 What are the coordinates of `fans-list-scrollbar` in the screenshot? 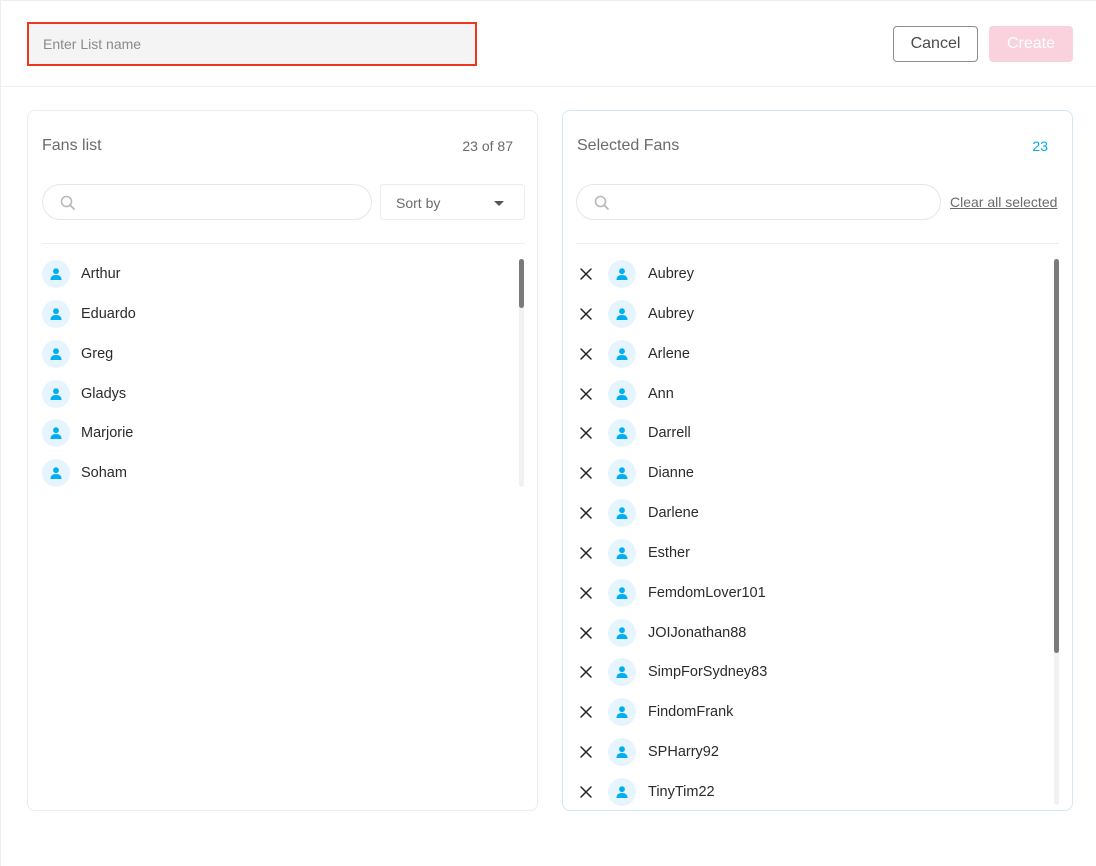 It's located at (521, 373).